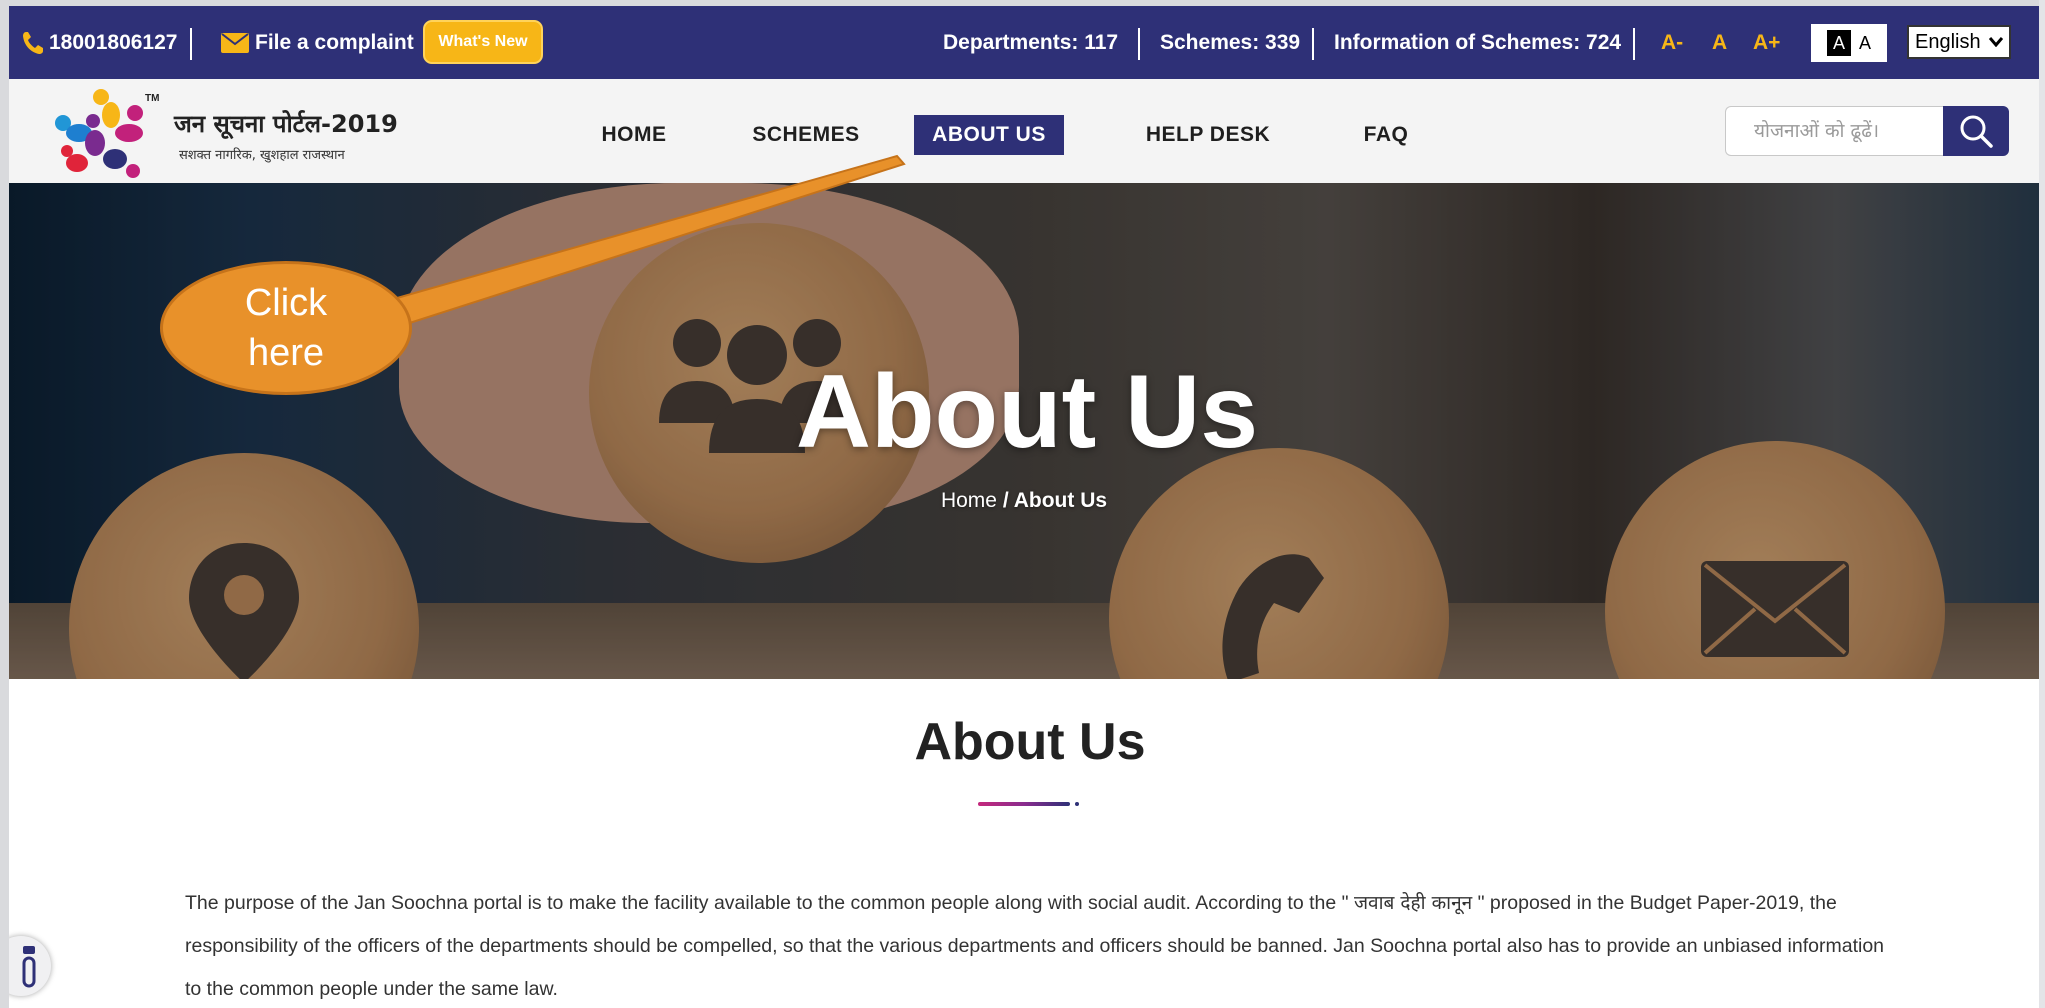  Describe the element at coordinates (1835, 131) in the screenshot. I see `scheme-search-input` at that location.